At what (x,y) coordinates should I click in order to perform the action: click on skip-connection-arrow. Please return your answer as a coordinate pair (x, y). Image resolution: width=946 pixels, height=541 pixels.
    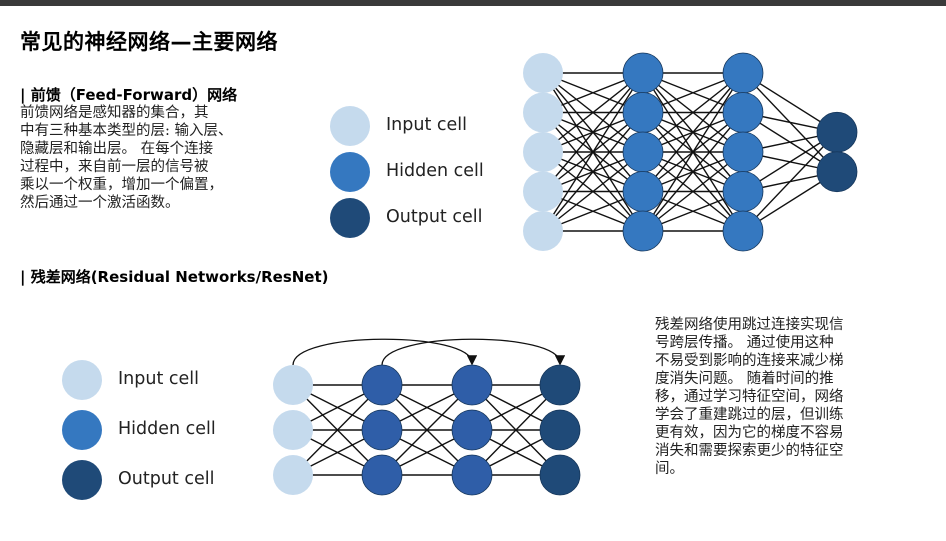
    Looking at the image, I should click on (473, 352).